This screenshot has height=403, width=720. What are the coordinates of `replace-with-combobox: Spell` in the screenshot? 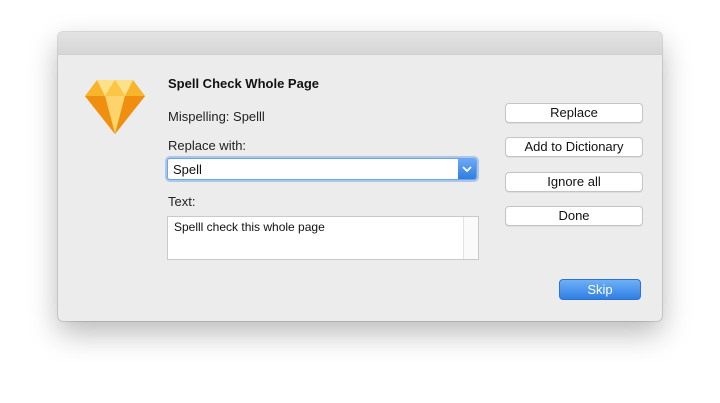 It's located at (322, 169).